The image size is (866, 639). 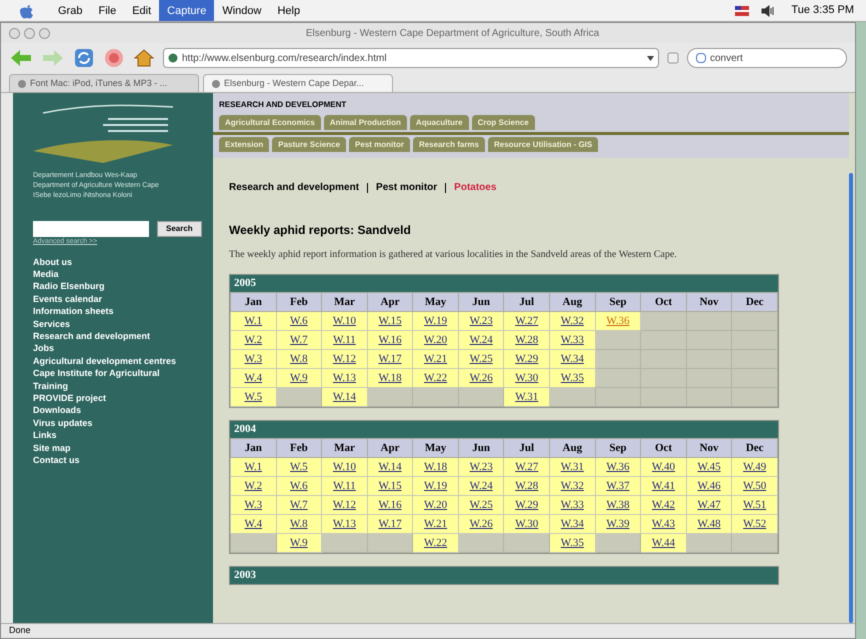 What do you see at coordinates (618, 486) in the screenshot?
I see `week-link: W.37` at bounding box center [618, 486].